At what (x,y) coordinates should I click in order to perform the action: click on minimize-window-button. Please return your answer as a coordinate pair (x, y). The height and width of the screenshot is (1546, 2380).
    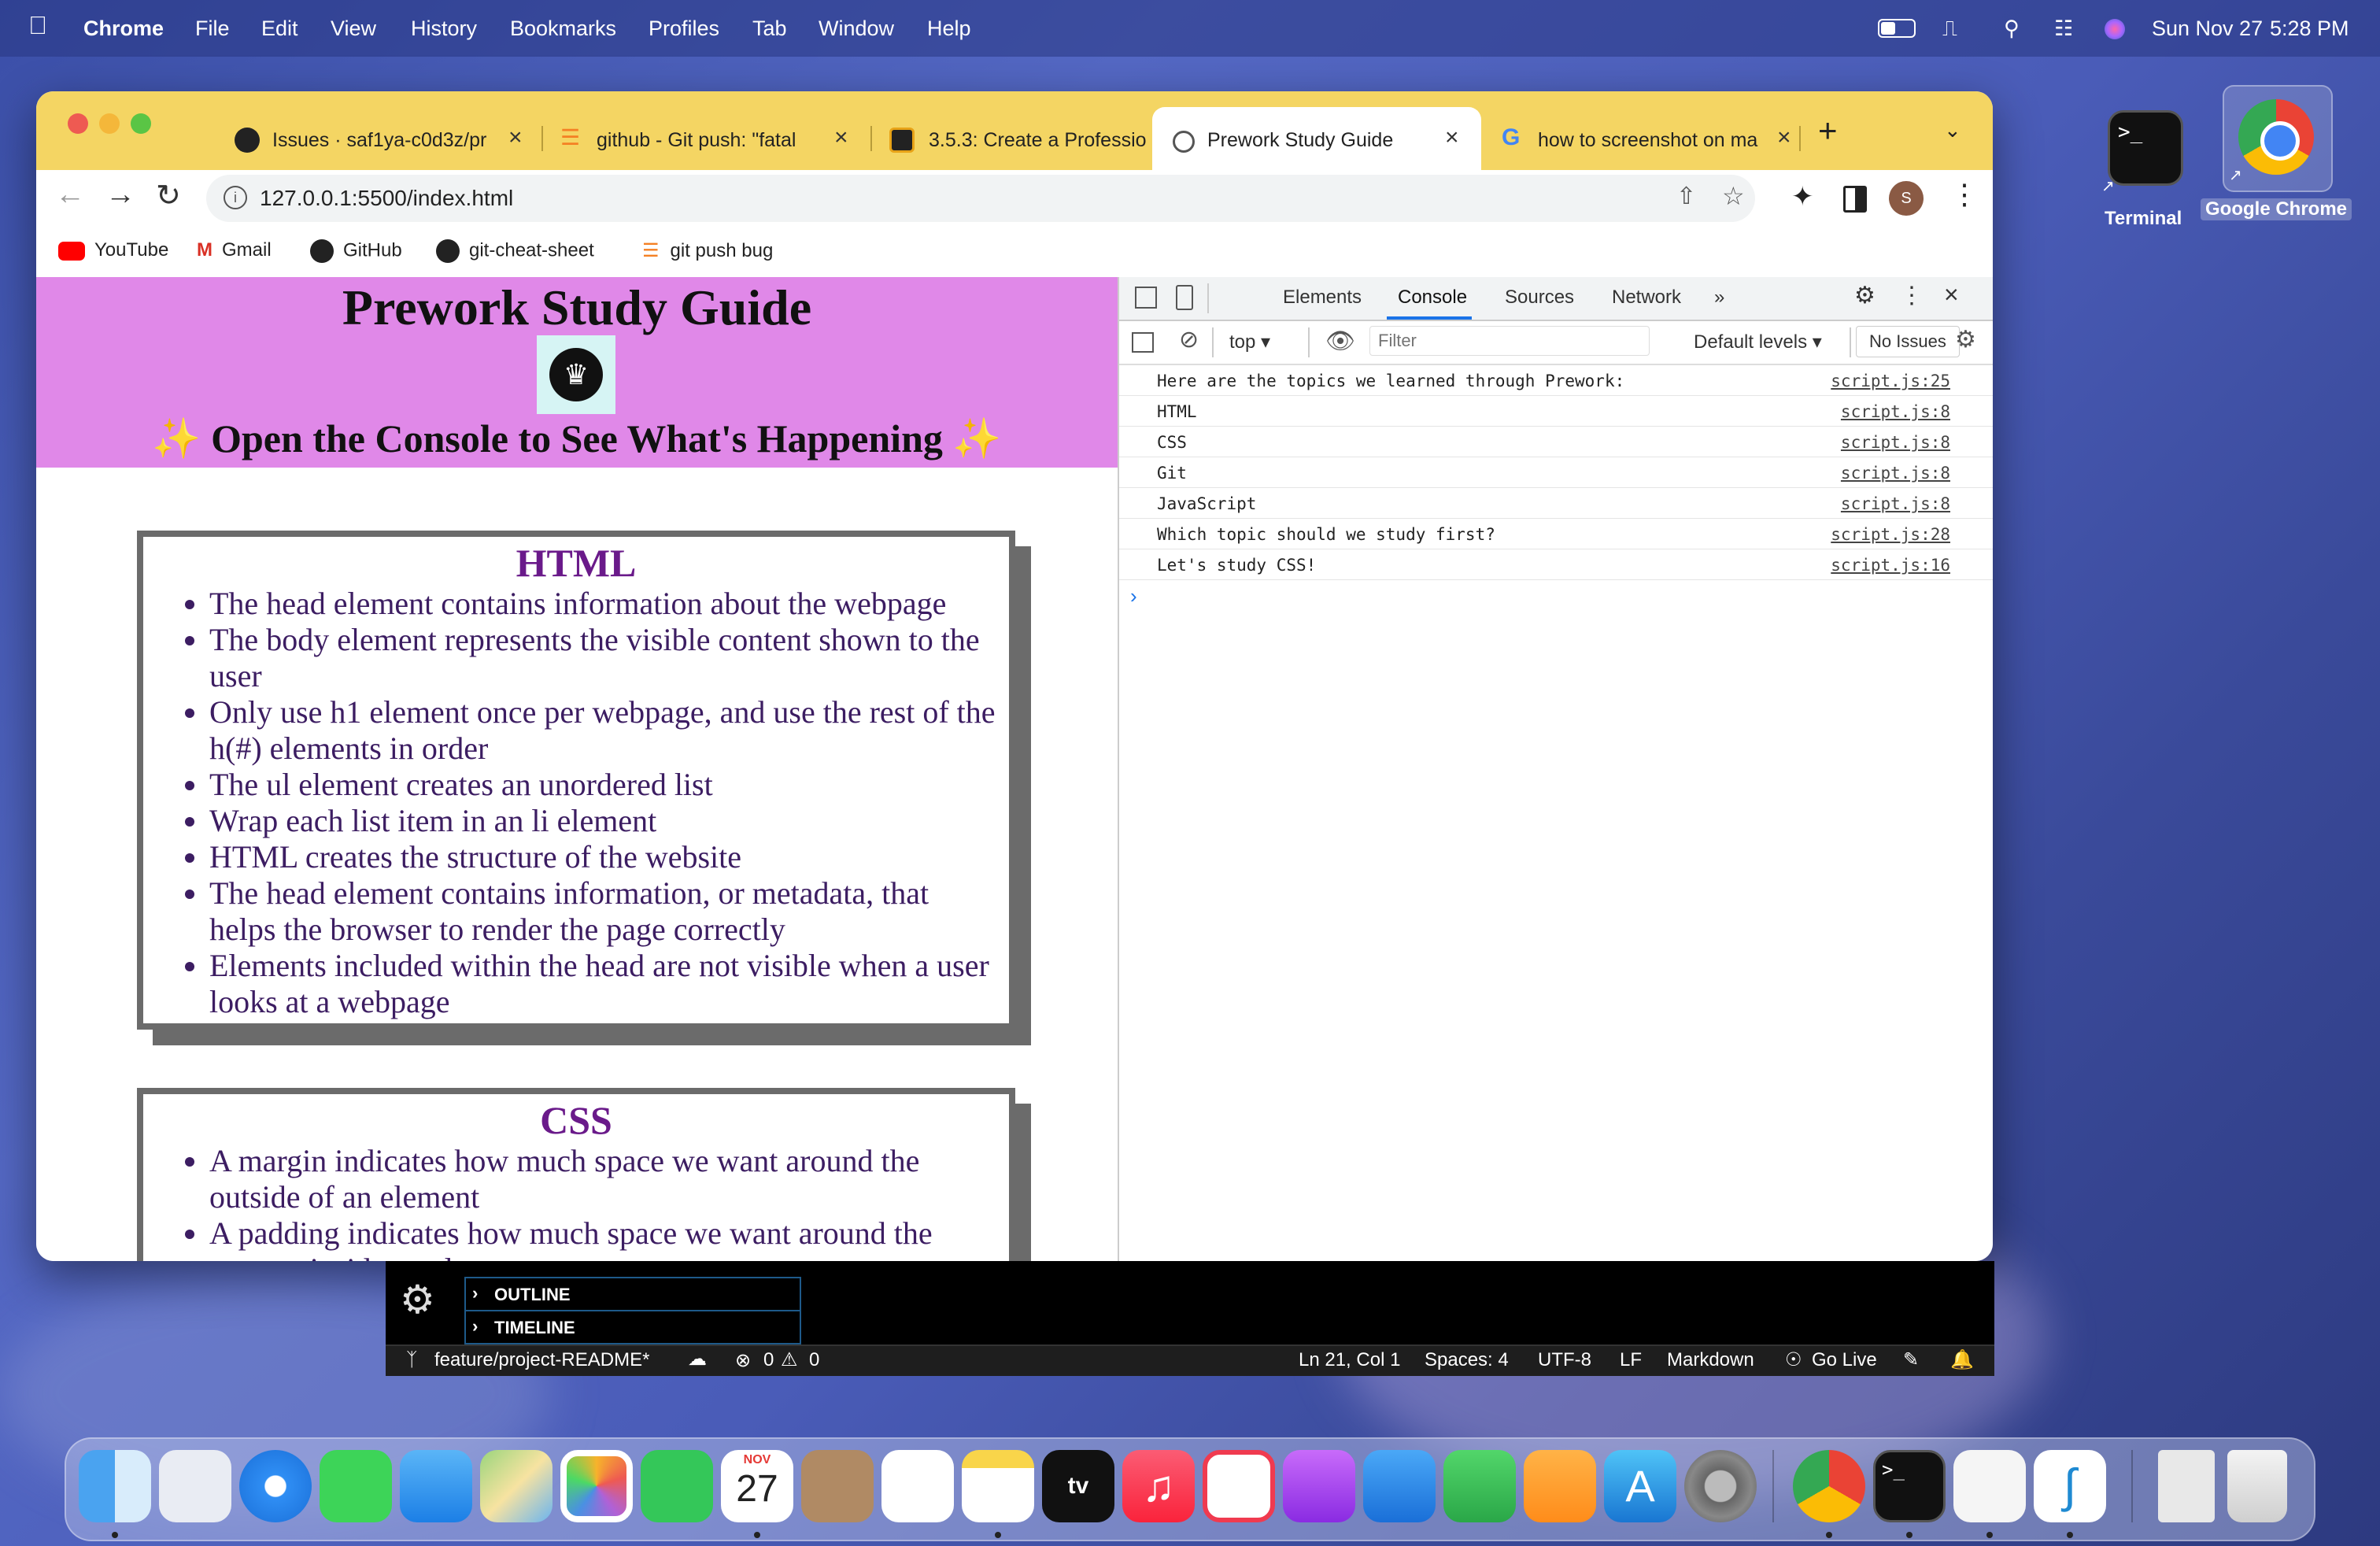
    Looking at the image, I should click on (109, 123).